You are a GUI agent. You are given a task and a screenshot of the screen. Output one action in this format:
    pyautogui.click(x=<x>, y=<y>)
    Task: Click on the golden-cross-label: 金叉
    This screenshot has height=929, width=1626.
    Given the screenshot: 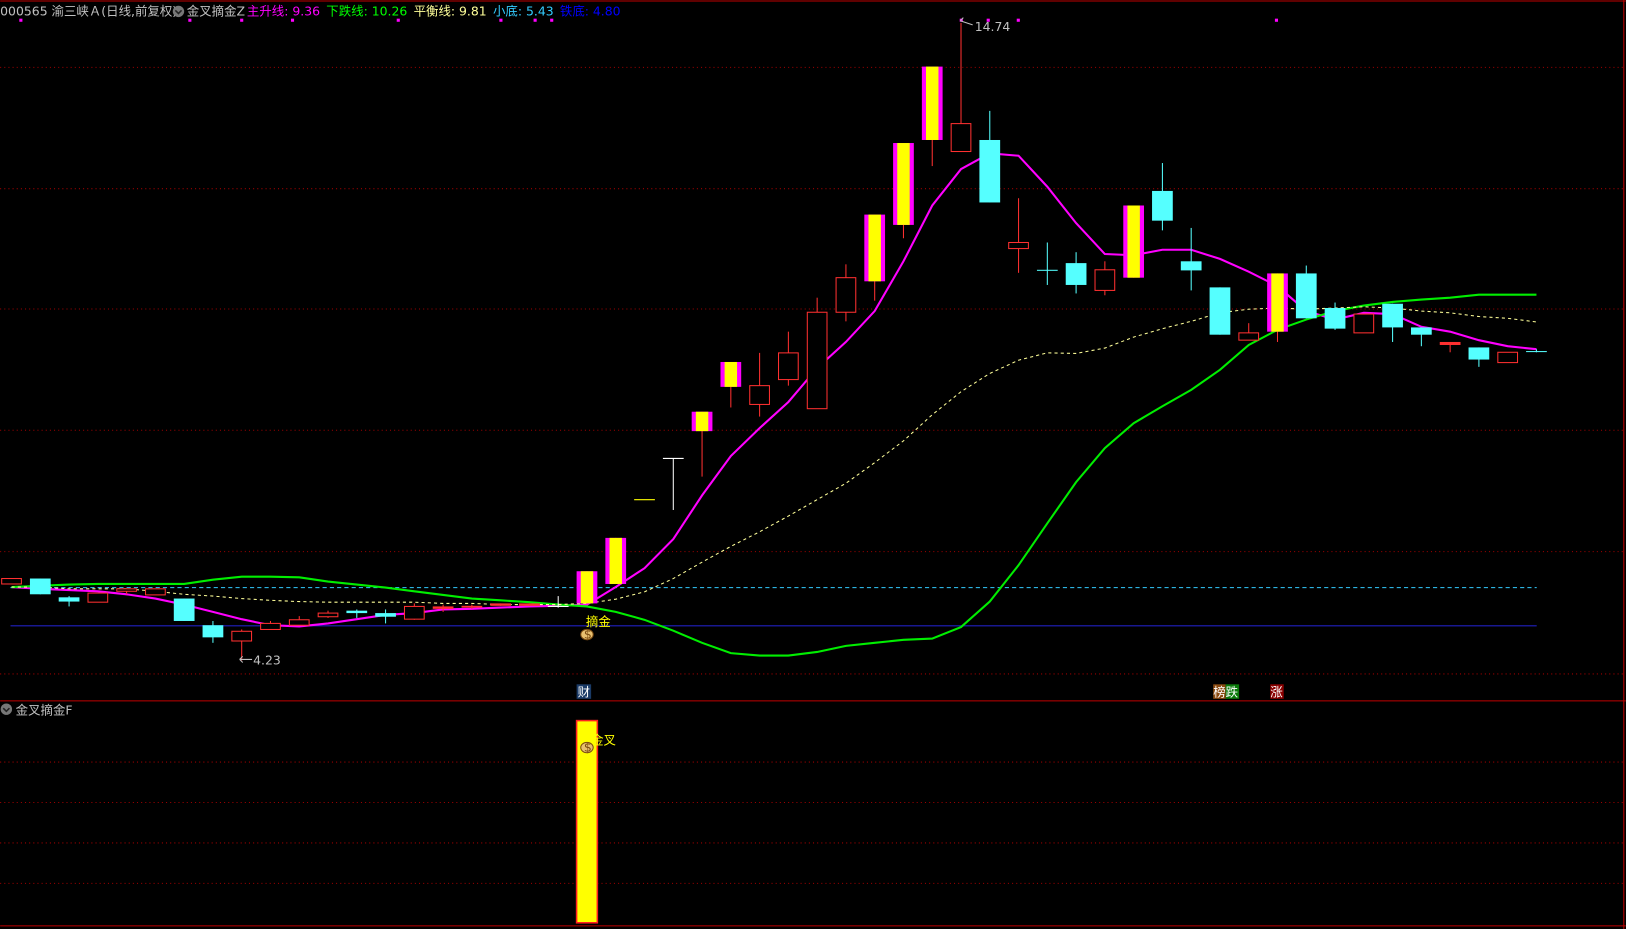 What is the action you would take?
    pyautogui.click(x=603, y=739)
    